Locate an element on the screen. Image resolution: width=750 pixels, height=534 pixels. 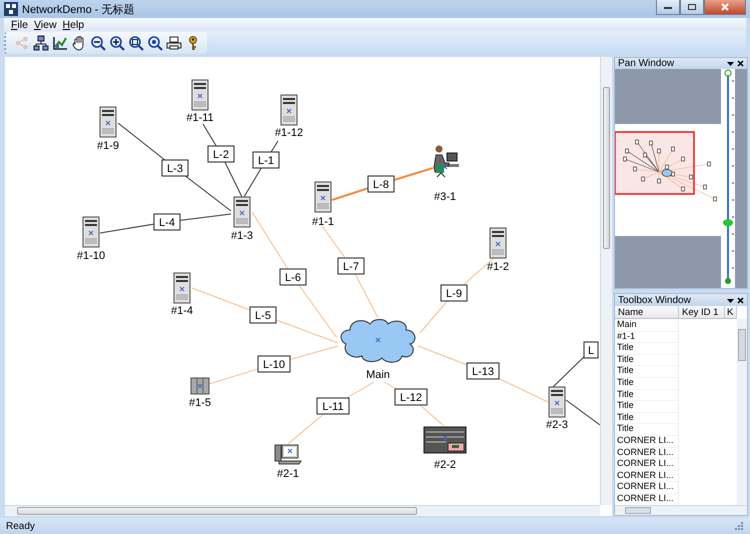
link-label: L-5 is located at coordinates (263, 315).